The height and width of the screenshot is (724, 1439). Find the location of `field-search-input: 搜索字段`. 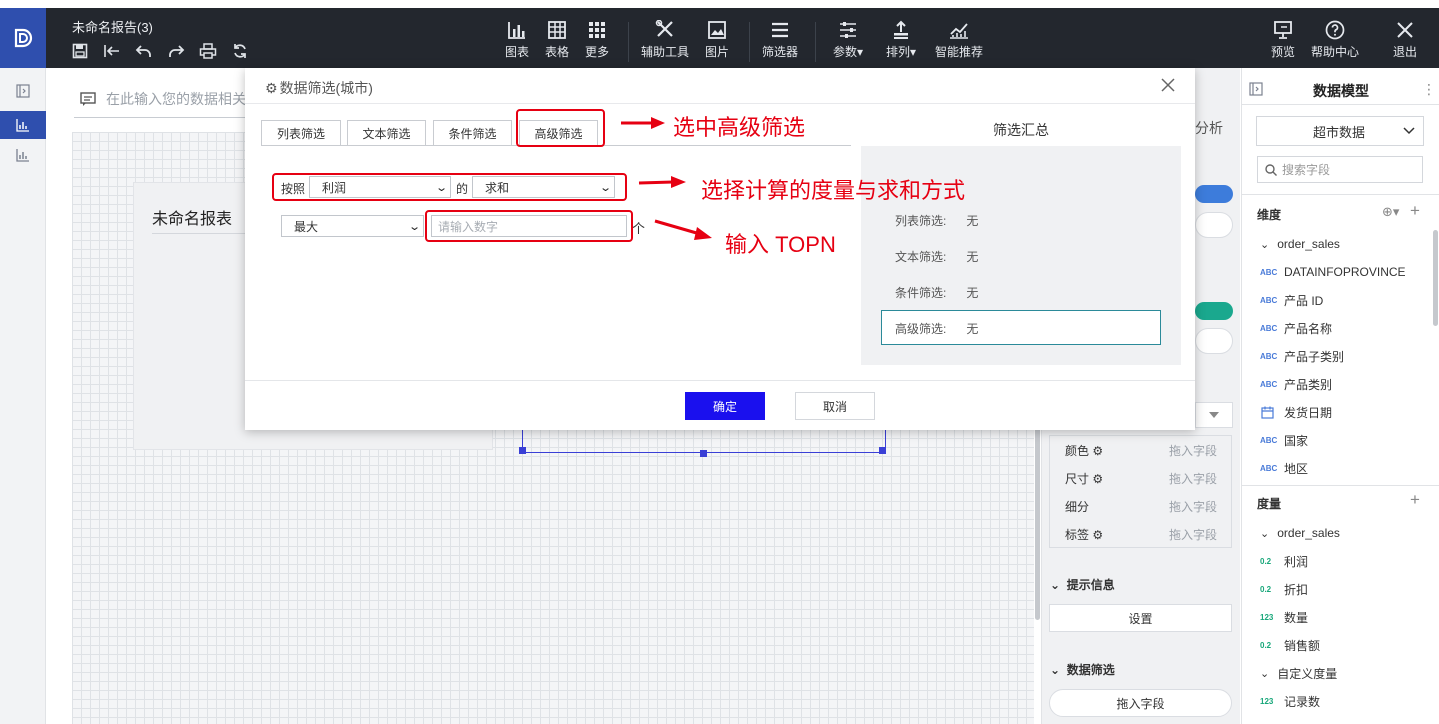

field-search-input: 搜索字段 is located at coordinates (1340, 169).